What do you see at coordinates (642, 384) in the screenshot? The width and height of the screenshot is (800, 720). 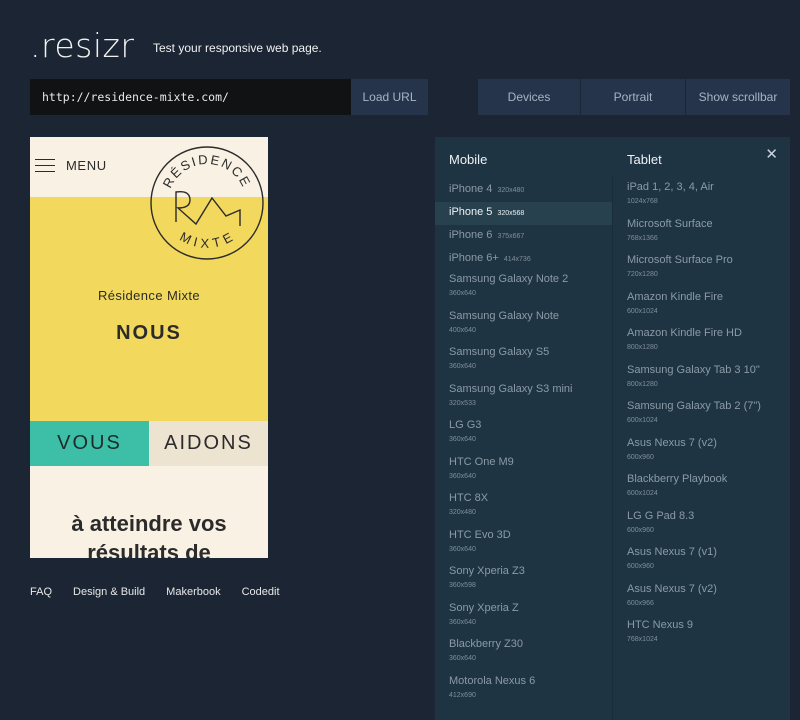 I see `device-resolution: 800x1280` at bounding box center [642, 384].